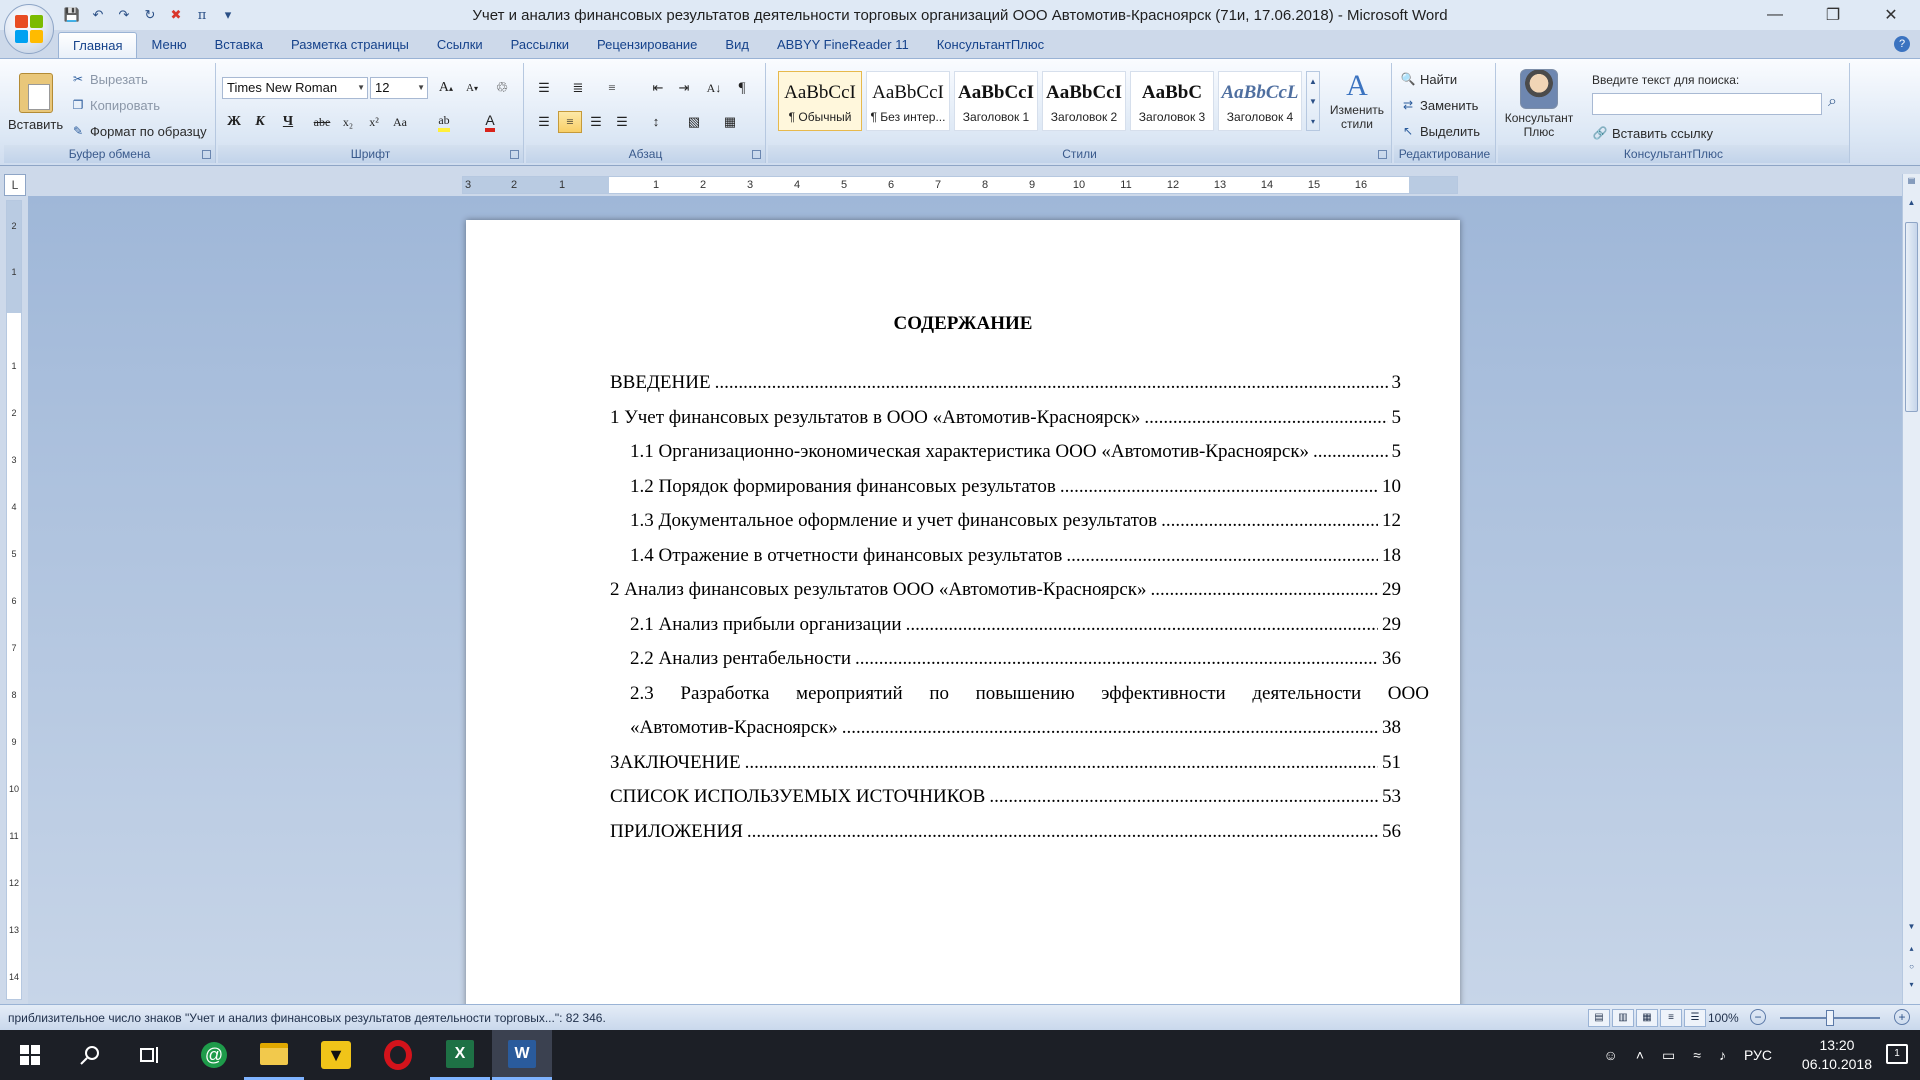 Image resolution: width=1920 pixels, height=1080 pixels. What do you see at coordinates (1897, 1054) in the screenshot?
I see `notifications-icon: 1` at bounding box center [1897, 1054].